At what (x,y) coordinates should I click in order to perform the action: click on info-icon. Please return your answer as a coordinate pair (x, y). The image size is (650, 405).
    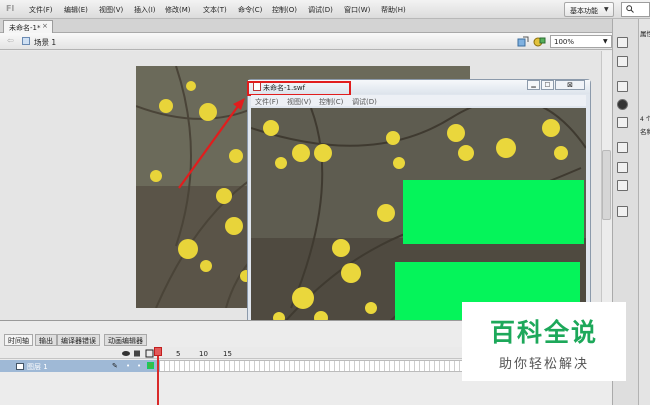
    Looking at the image, I should click on (622, 104).